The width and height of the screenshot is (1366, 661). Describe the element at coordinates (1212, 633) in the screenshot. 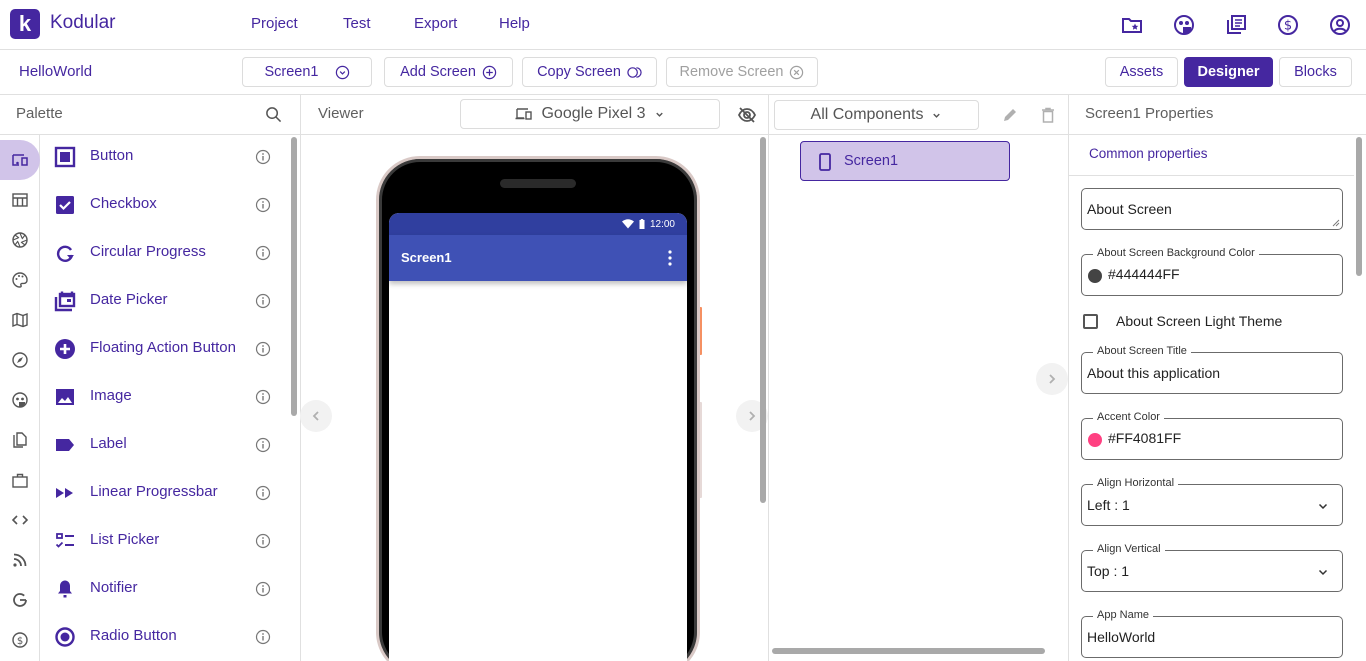

I see `app-name-field: App Name HelloWorld` at that location.